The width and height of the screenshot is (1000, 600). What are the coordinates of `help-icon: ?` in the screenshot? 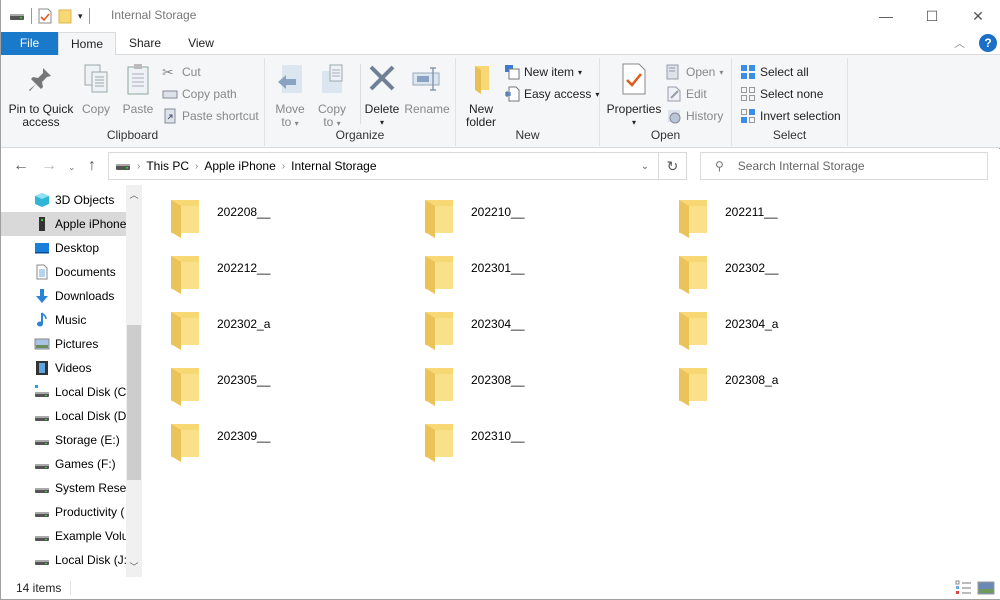 It's located at (988, 43).